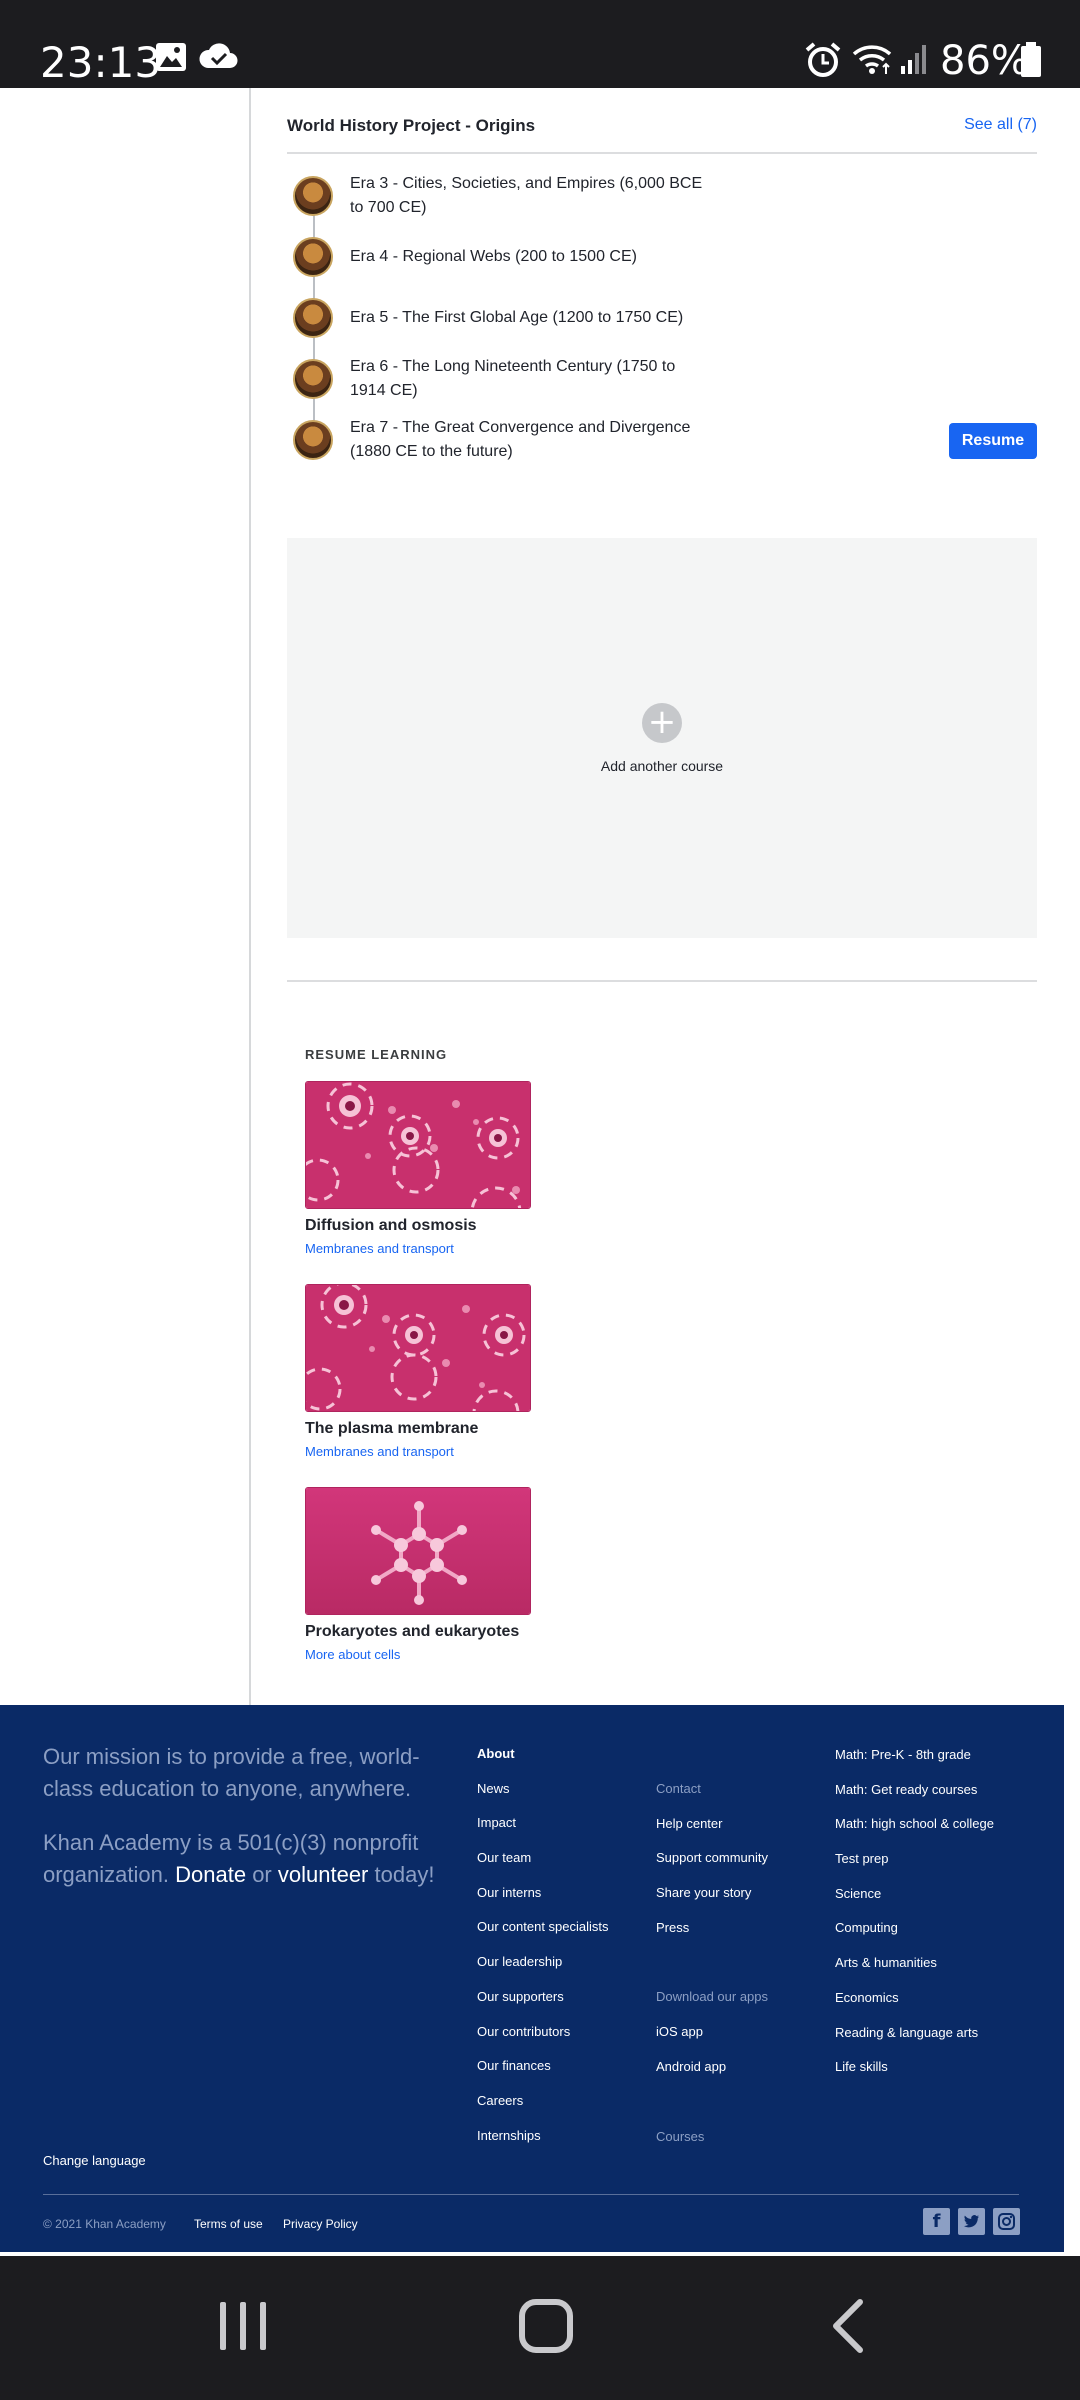 The height and width of the screenshot is (2400, 1080). I want to click on footer-link: Press, so click(712, 1935).